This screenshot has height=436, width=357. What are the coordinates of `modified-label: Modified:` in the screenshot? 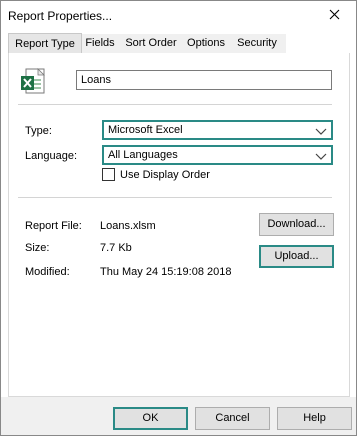 It's located at (47, 272).